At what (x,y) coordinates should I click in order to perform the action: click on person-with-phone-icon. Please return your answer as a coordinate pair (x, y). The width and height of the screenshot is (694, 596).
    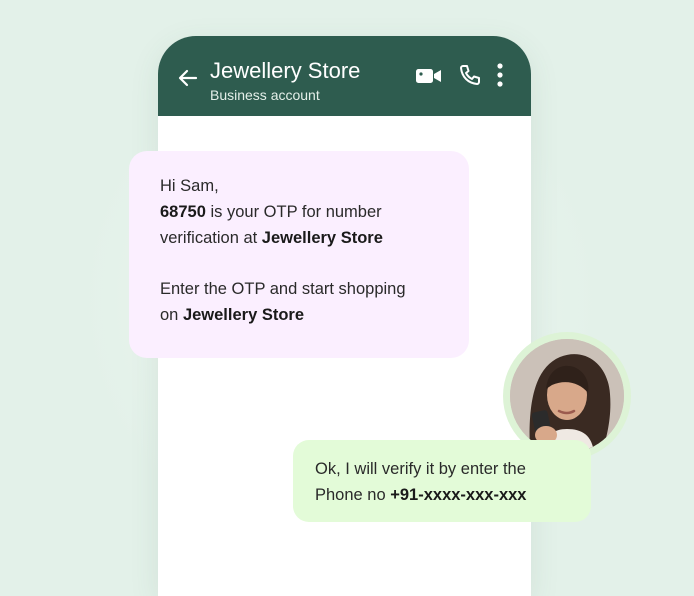
    Looking at the image, I should click on (567, 396).